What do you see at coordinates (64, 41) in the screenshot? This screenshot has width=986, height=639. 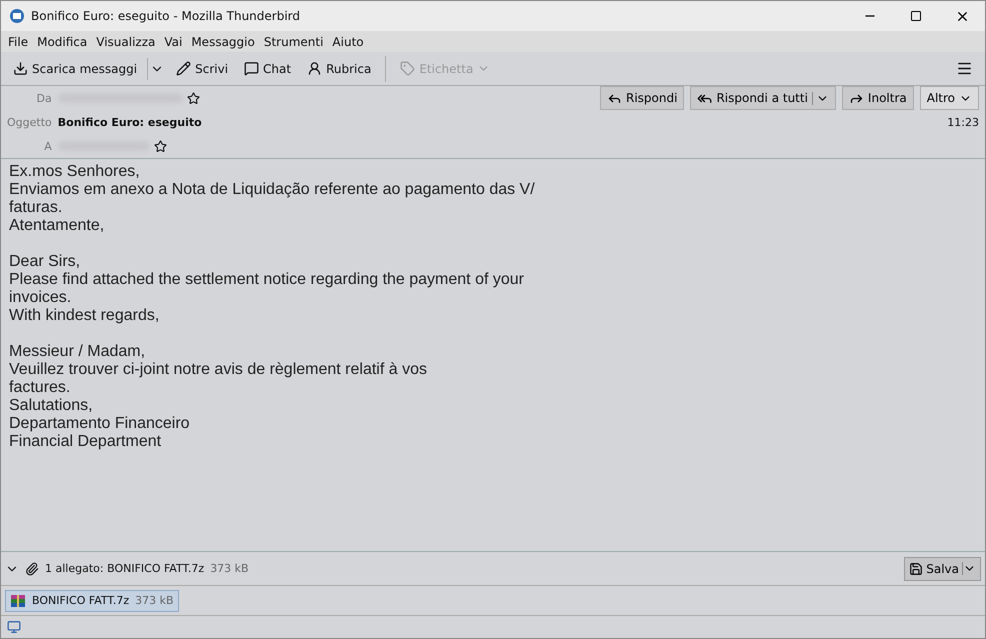 I see `menu-item: Modifica` at bounding box center [64, 41].